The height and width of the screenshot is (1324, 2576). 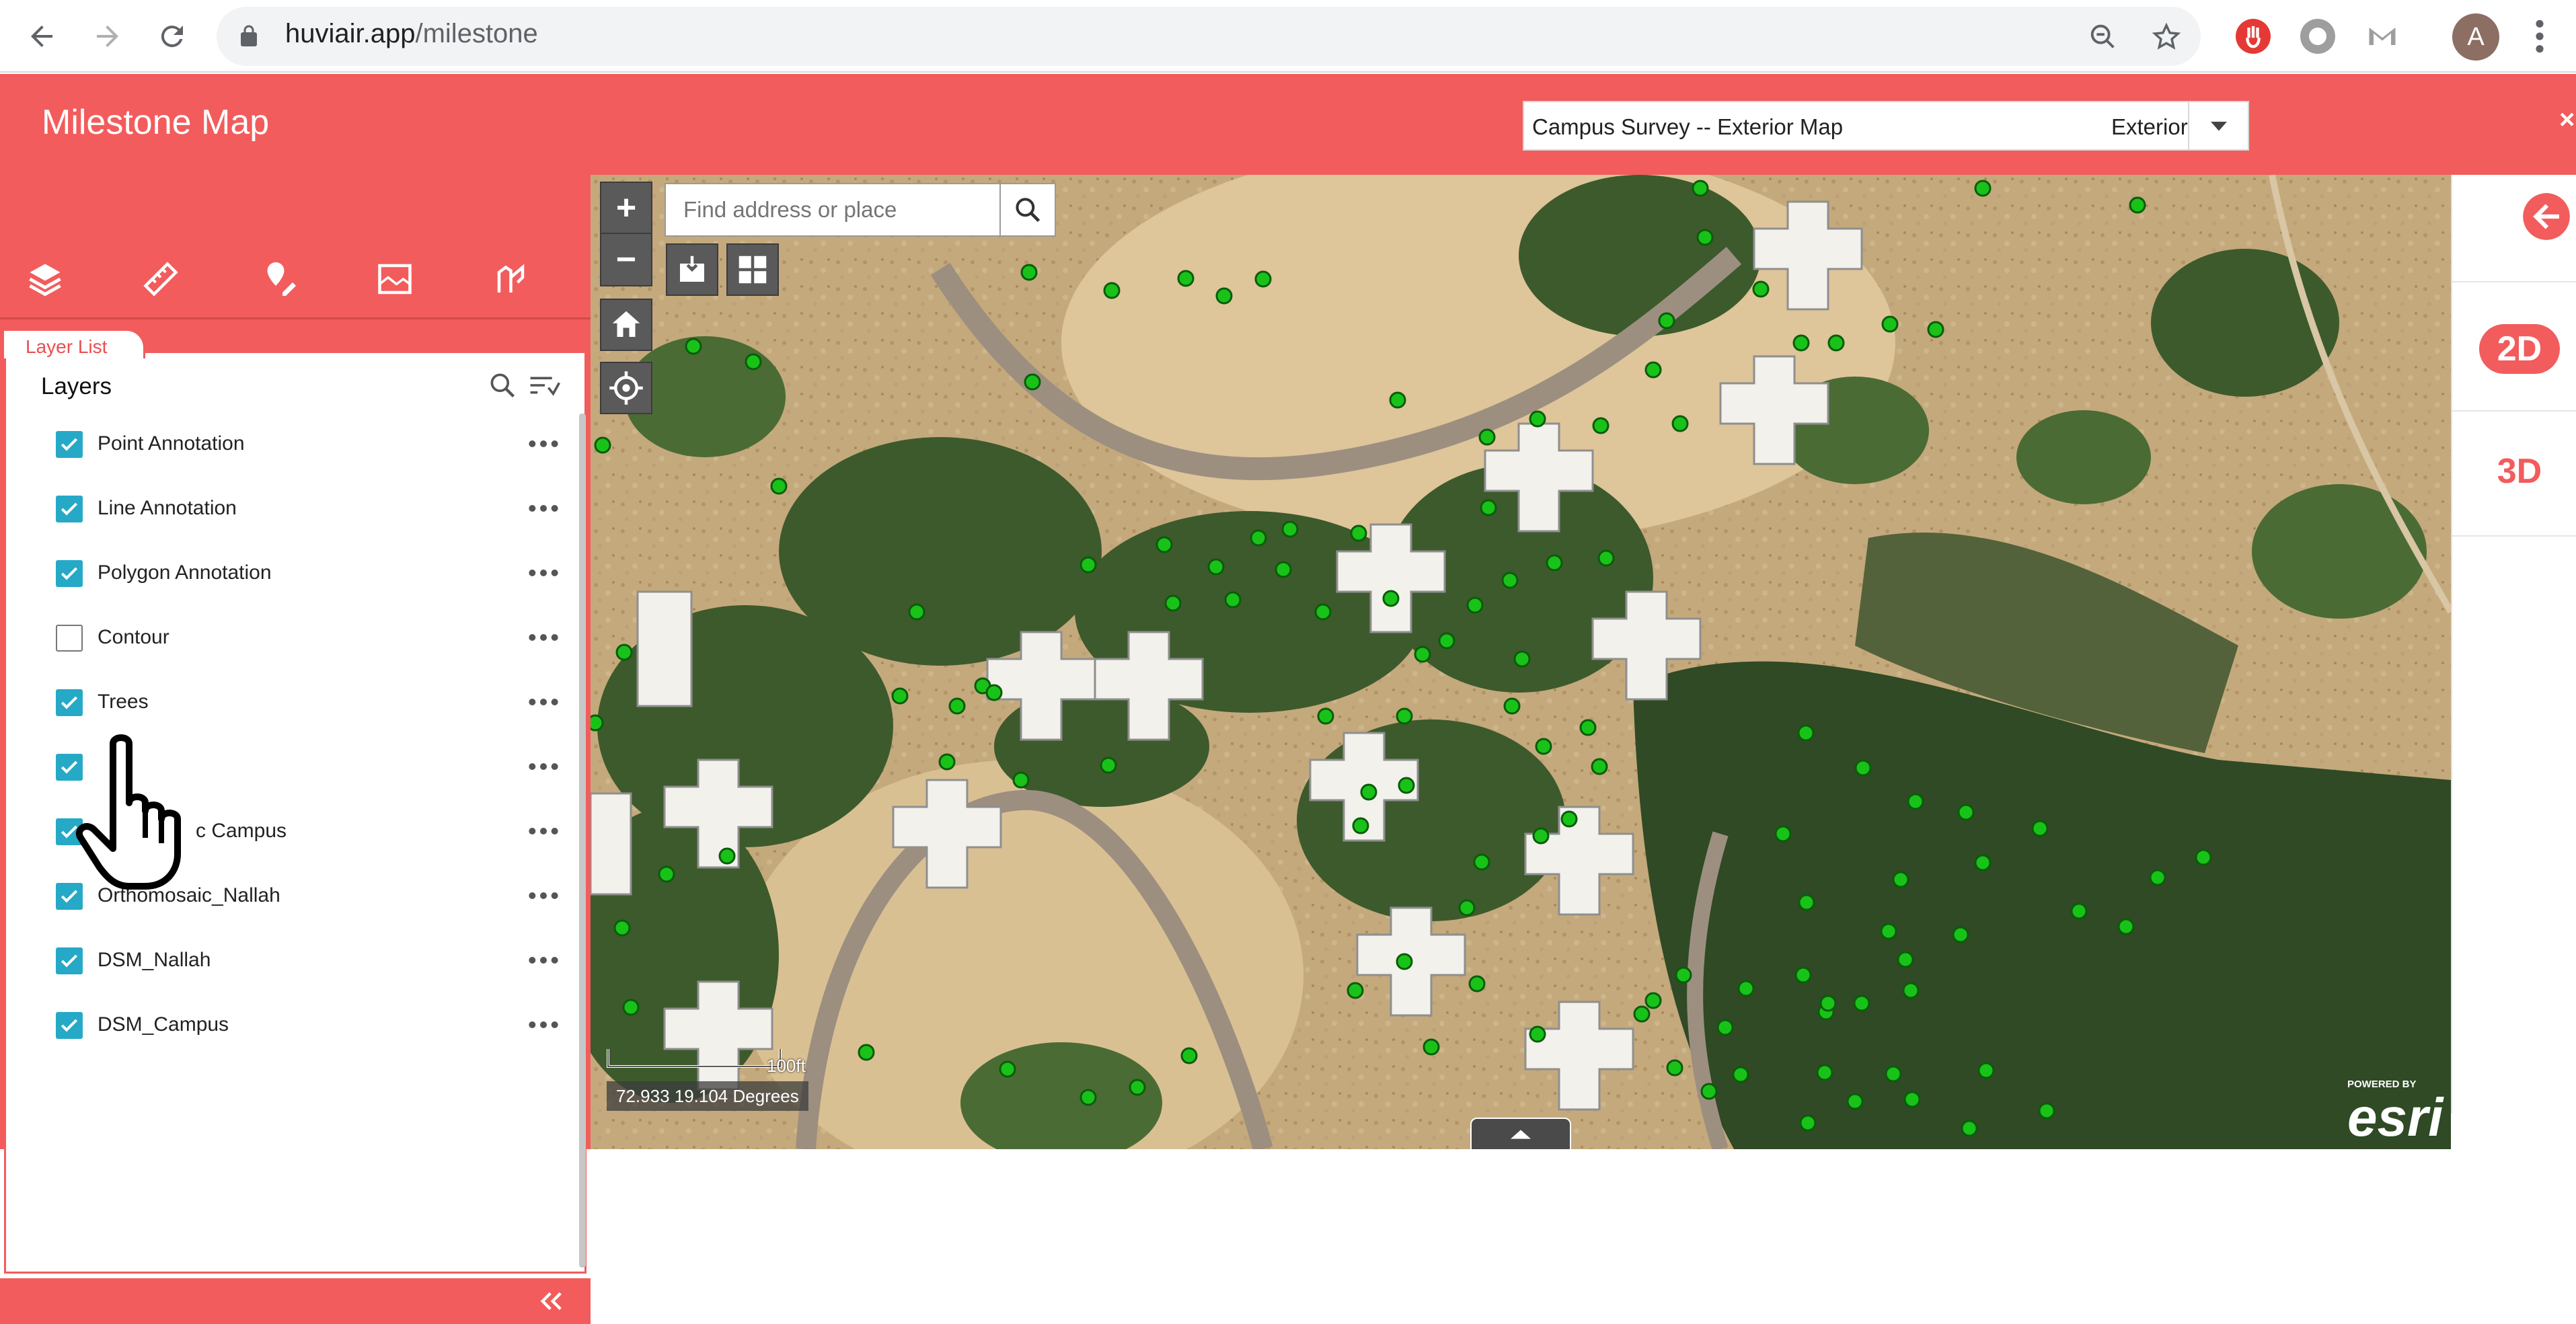 I want to click on layer-label: Polygon Annotation, so click(x=185, y=572).